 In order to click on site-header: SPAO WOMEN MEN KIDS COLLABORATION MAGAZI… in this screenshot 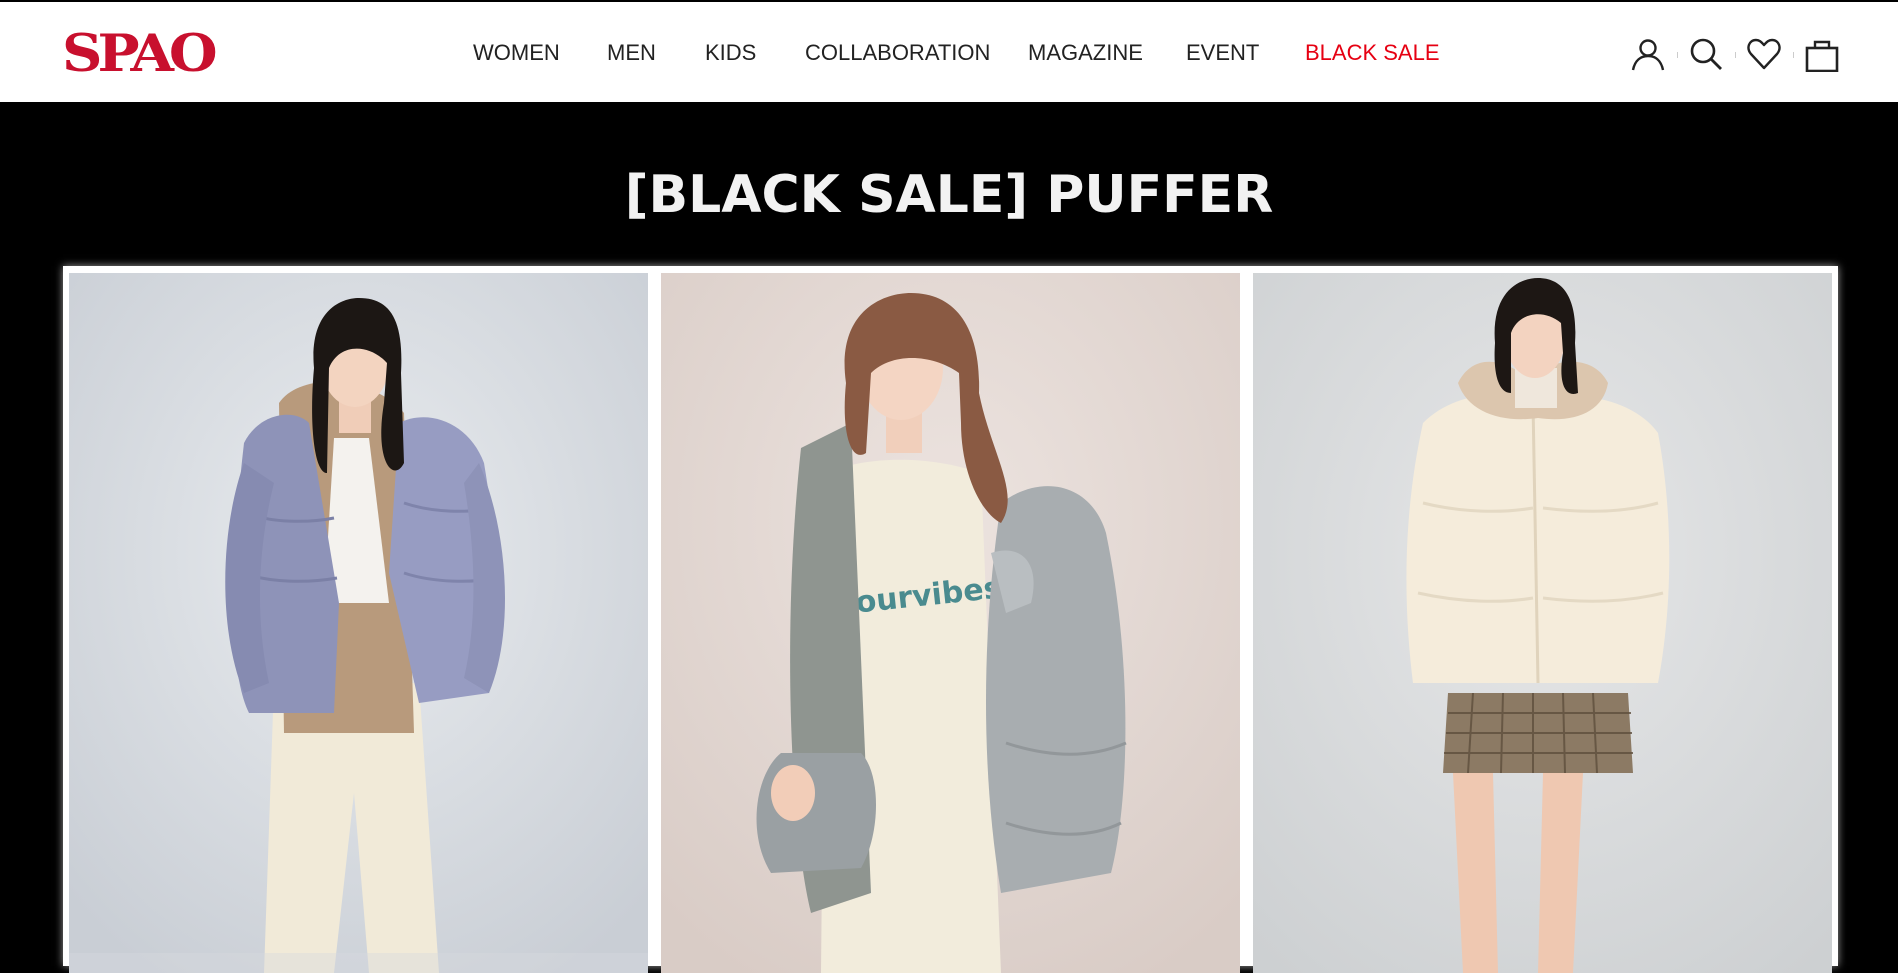, I will do `click(949, 52)`.